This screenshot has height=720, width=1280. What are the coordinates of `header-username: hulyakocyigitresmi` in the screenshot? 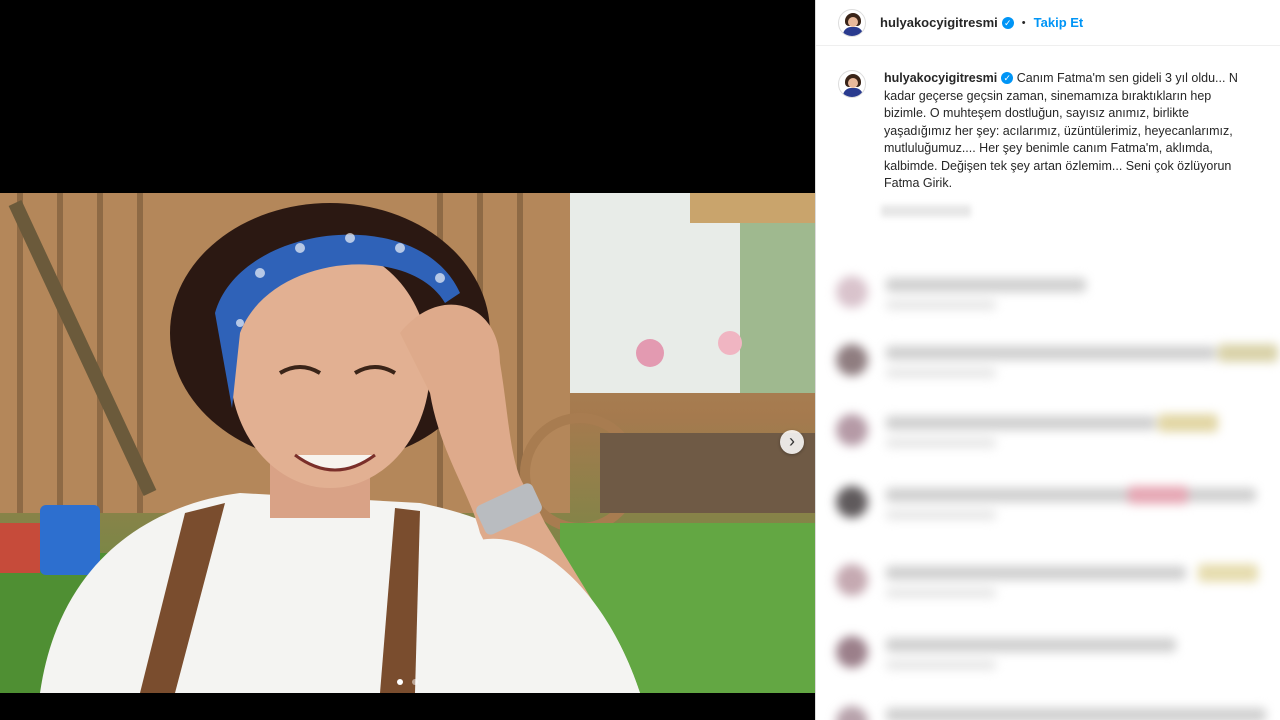 It's located at (939, 22).